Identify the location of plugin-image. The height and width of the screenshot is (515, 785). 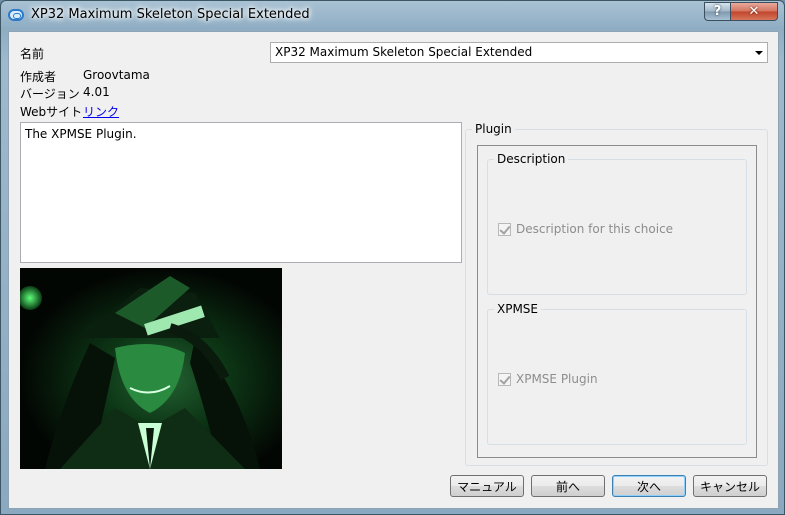
(151, 368).